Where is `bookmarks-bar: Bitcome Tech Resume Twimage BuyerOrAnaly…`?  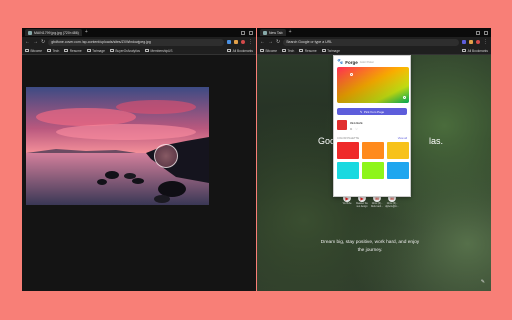
bookmarks-bar: Bitcome Tech Resume Twimage BuyerOrAnaly… is located at coordinates (139, 51).